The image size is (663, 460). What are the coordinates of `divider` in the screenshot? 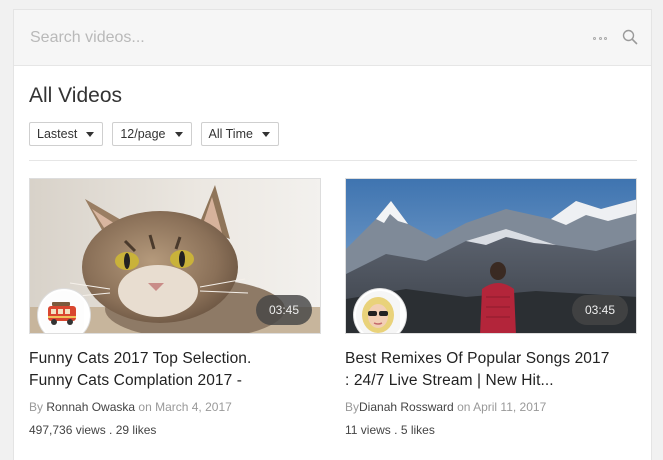 It's located at (333, 160).